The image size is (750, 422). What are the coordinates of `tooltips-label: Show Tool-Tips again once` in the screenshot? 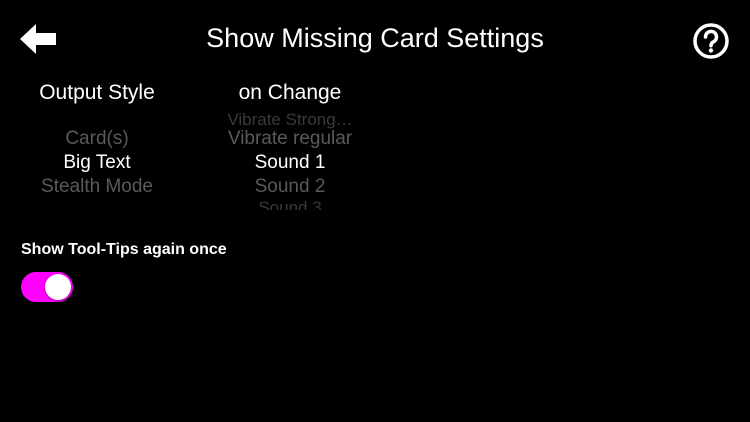 It's located at (124, 249).